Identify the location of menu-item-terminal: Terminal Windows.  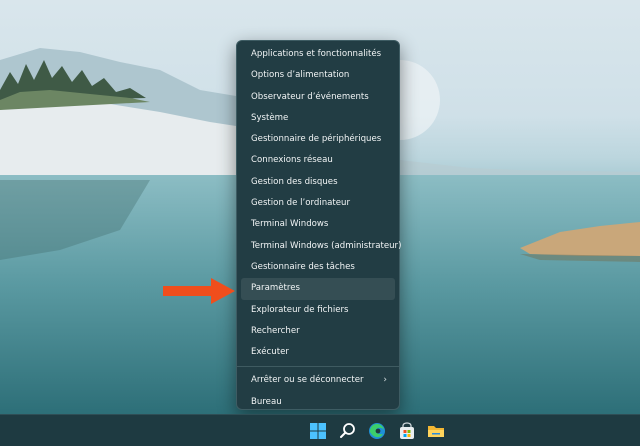
(318, 224).